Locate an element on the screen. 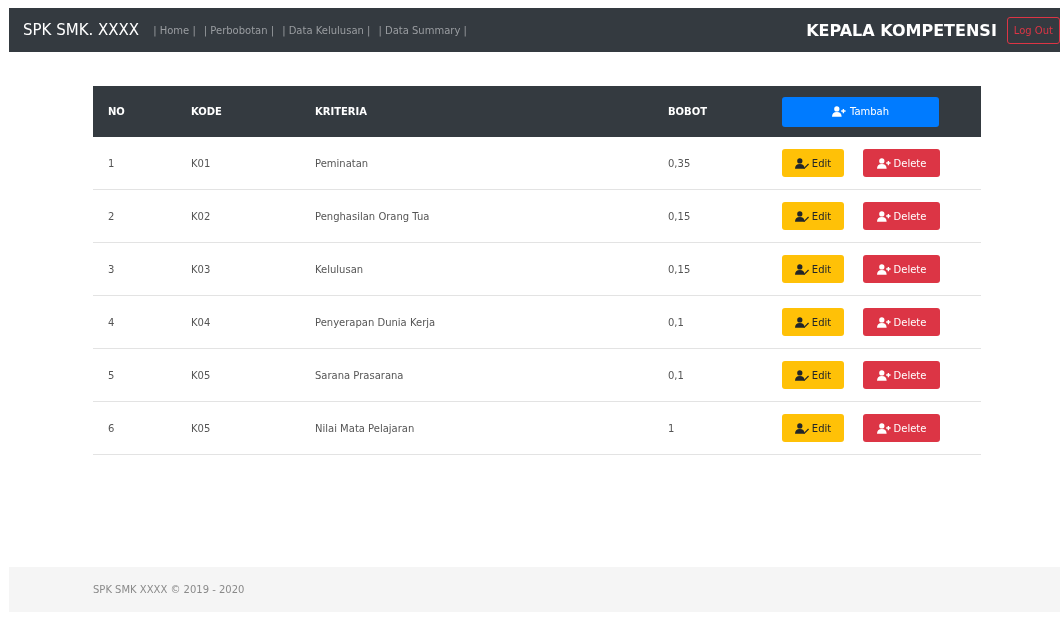  footer-text: SPK SMK XXXX © 2019 - 2020 is located at coordinates (169, 589).